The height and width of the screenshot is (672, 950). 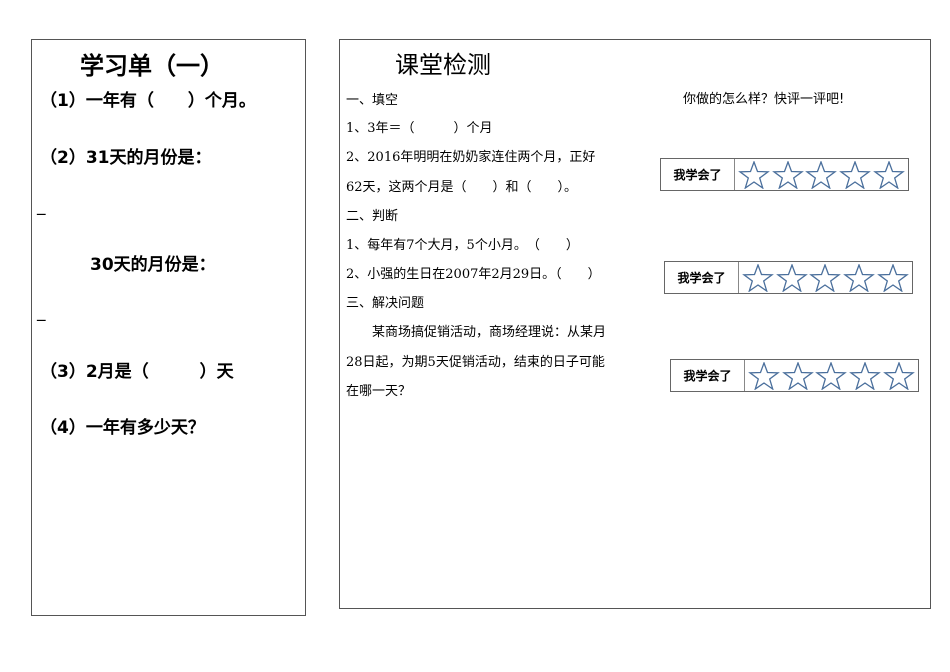 I want to click on judge-q1: 1、每年有7个大月，5个小月。 （ ）, so click(x=462, y=245).